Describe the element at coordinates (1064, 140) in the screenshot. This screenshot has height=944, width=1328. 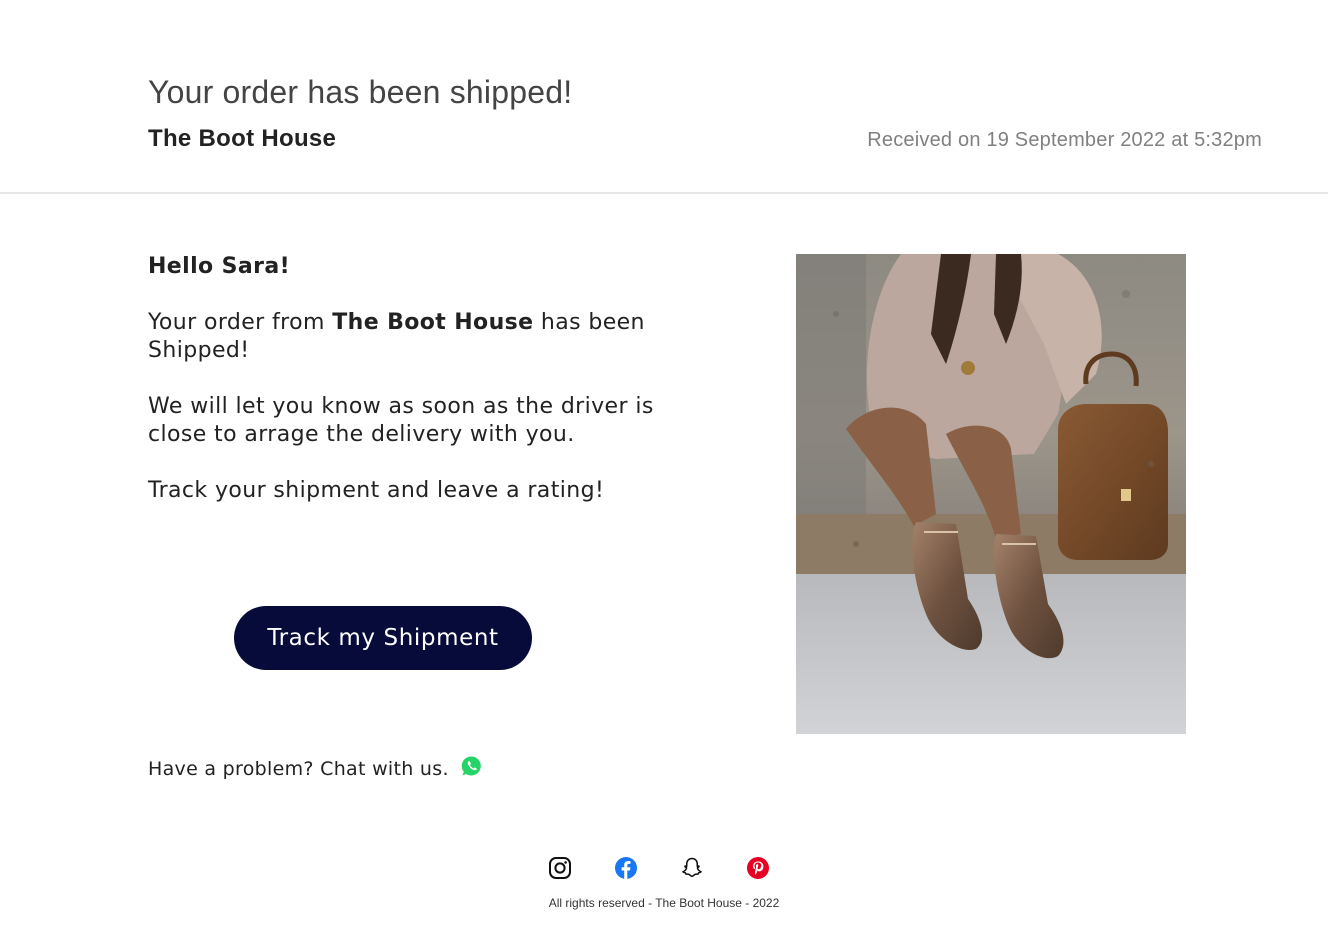
I see `received-timestamp: Received on 19 September 2022 at 5:32pm` at that location.